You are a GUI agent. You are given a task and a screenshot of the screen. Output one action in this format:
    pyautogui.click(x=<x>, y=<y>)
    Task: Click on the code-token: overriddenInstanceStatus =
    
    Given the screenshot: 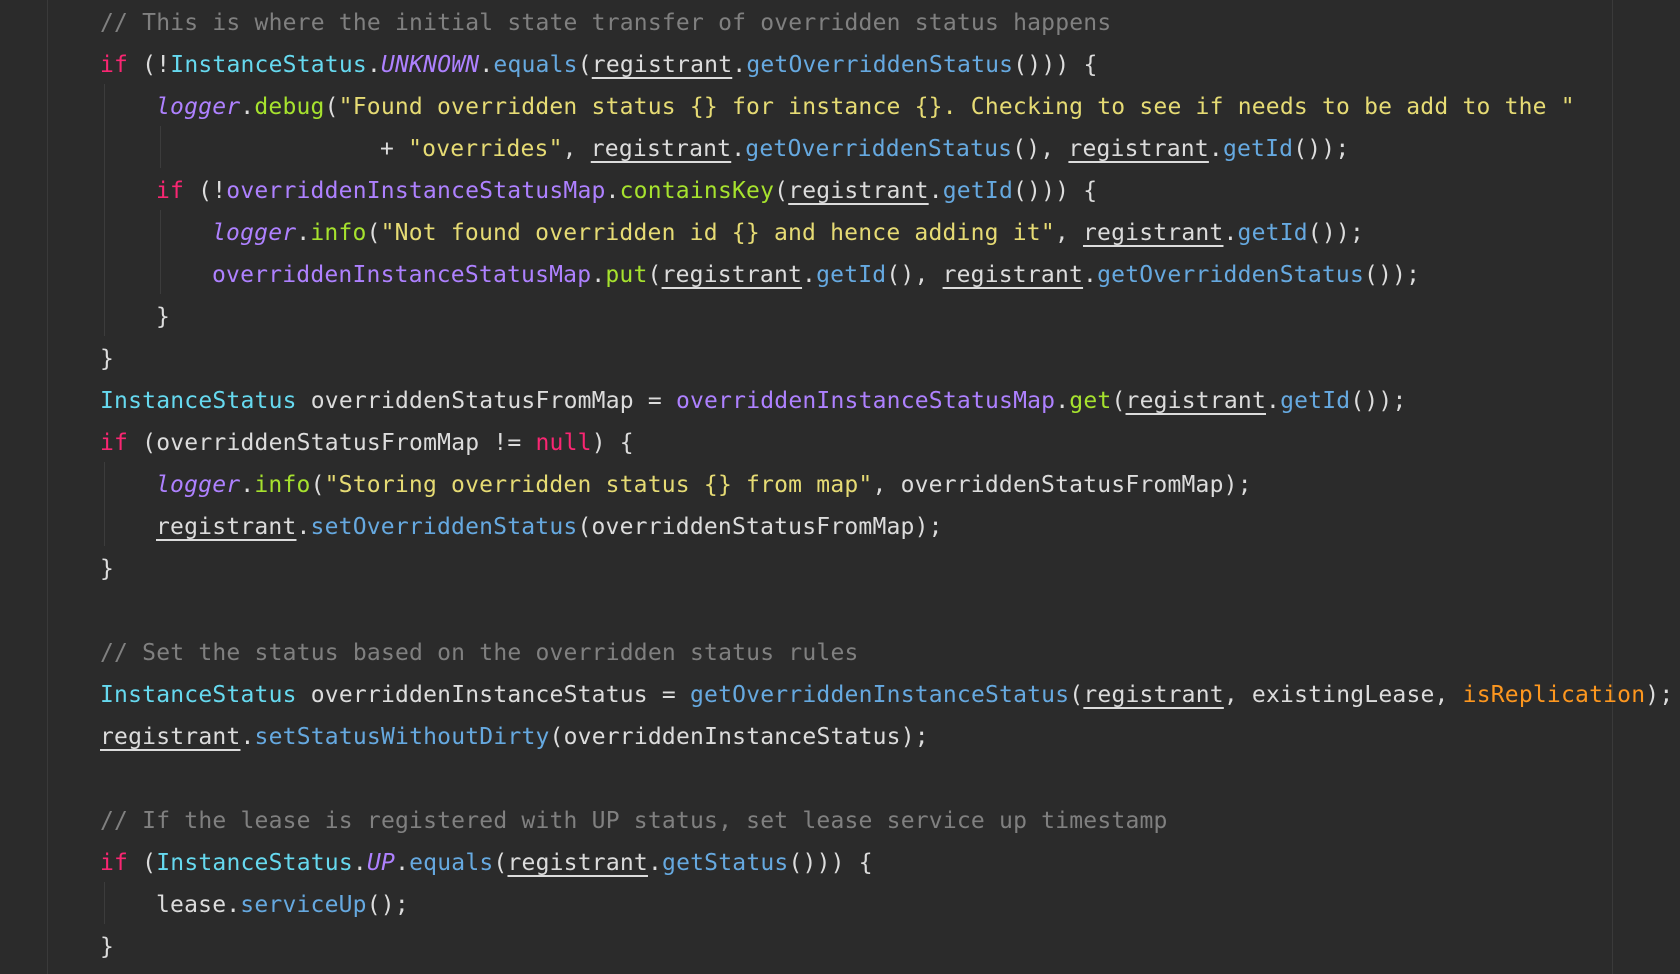 What is the action you would take?
    pyautogui.click(x=493, y=695)
    